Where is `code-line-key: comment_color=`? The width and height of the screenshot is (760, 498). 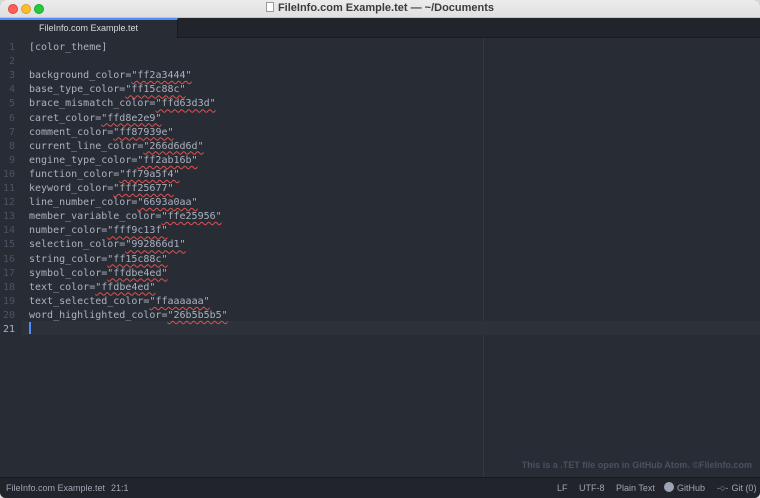
code-line-key: comment_color= is located at coordinates (71, 132).